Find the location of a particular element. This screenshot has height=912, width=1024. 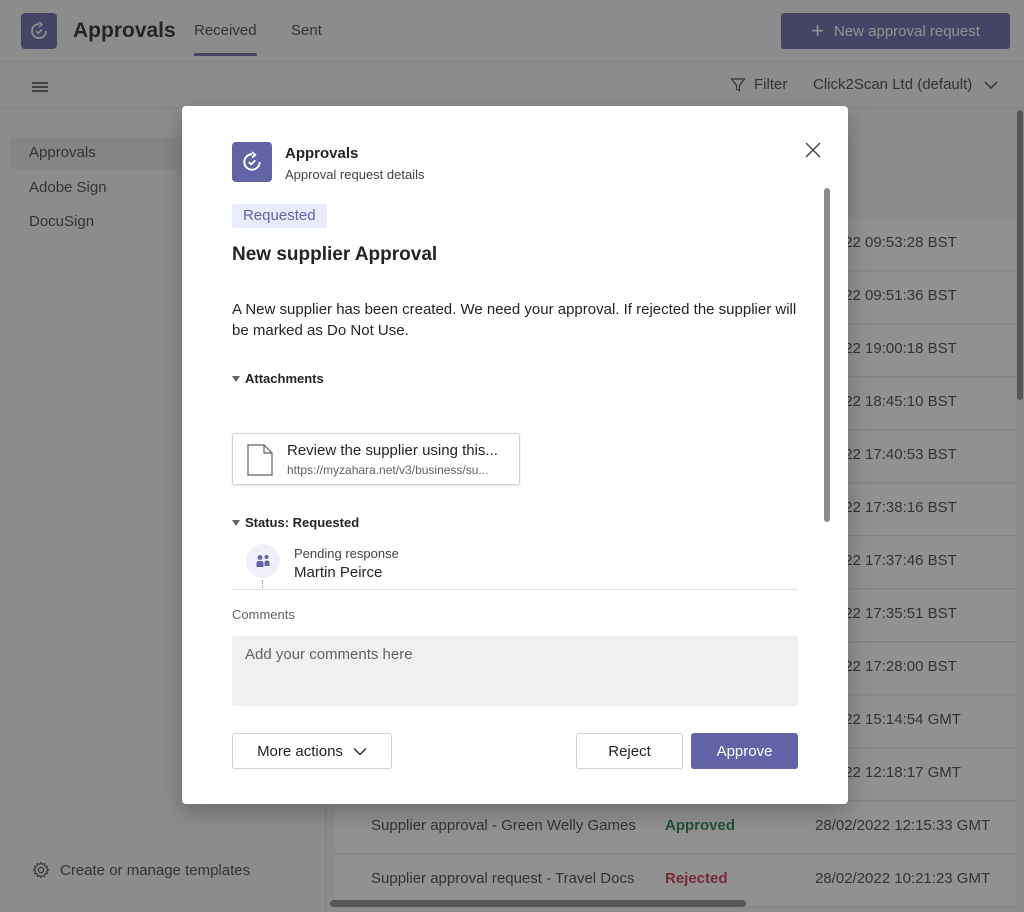

divider is located at coordinates (515, 589).